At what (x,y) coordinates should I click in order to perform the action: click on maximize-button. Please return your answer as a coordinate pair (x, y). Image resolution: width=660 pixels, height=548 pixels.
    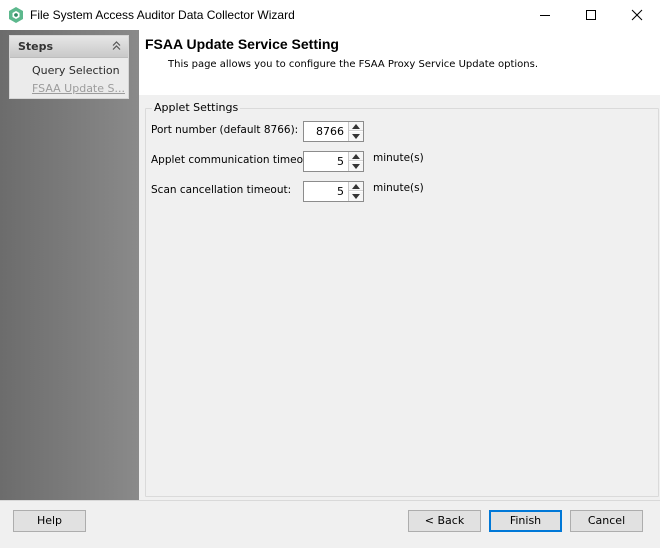
    Looking at the image, I should click on (591, 15).